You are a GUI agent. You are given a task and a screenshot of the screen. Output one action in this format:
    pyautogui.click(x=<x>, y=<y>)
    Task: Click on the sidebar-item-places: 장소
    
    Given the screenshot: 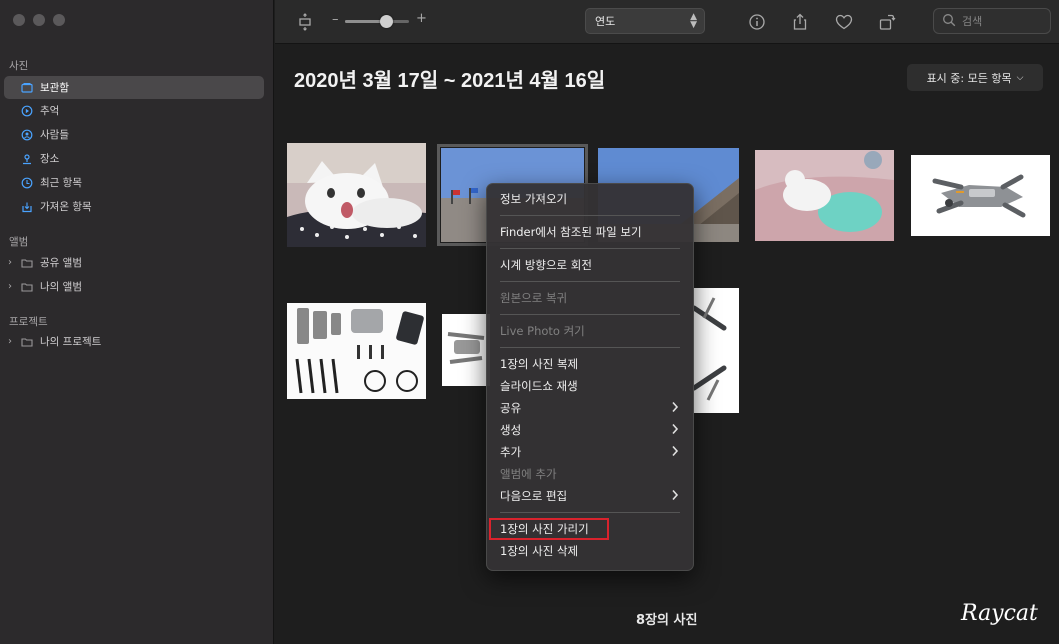 What is the action you would take?
    pyautogui.click(x=134, y=158)
    